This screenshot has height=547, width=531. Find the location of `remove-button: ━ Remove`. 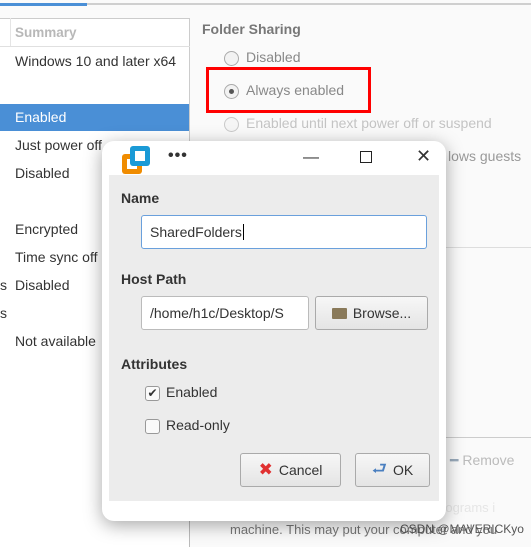

remove-button: ━ Remove is located at coordinates (482, 460).